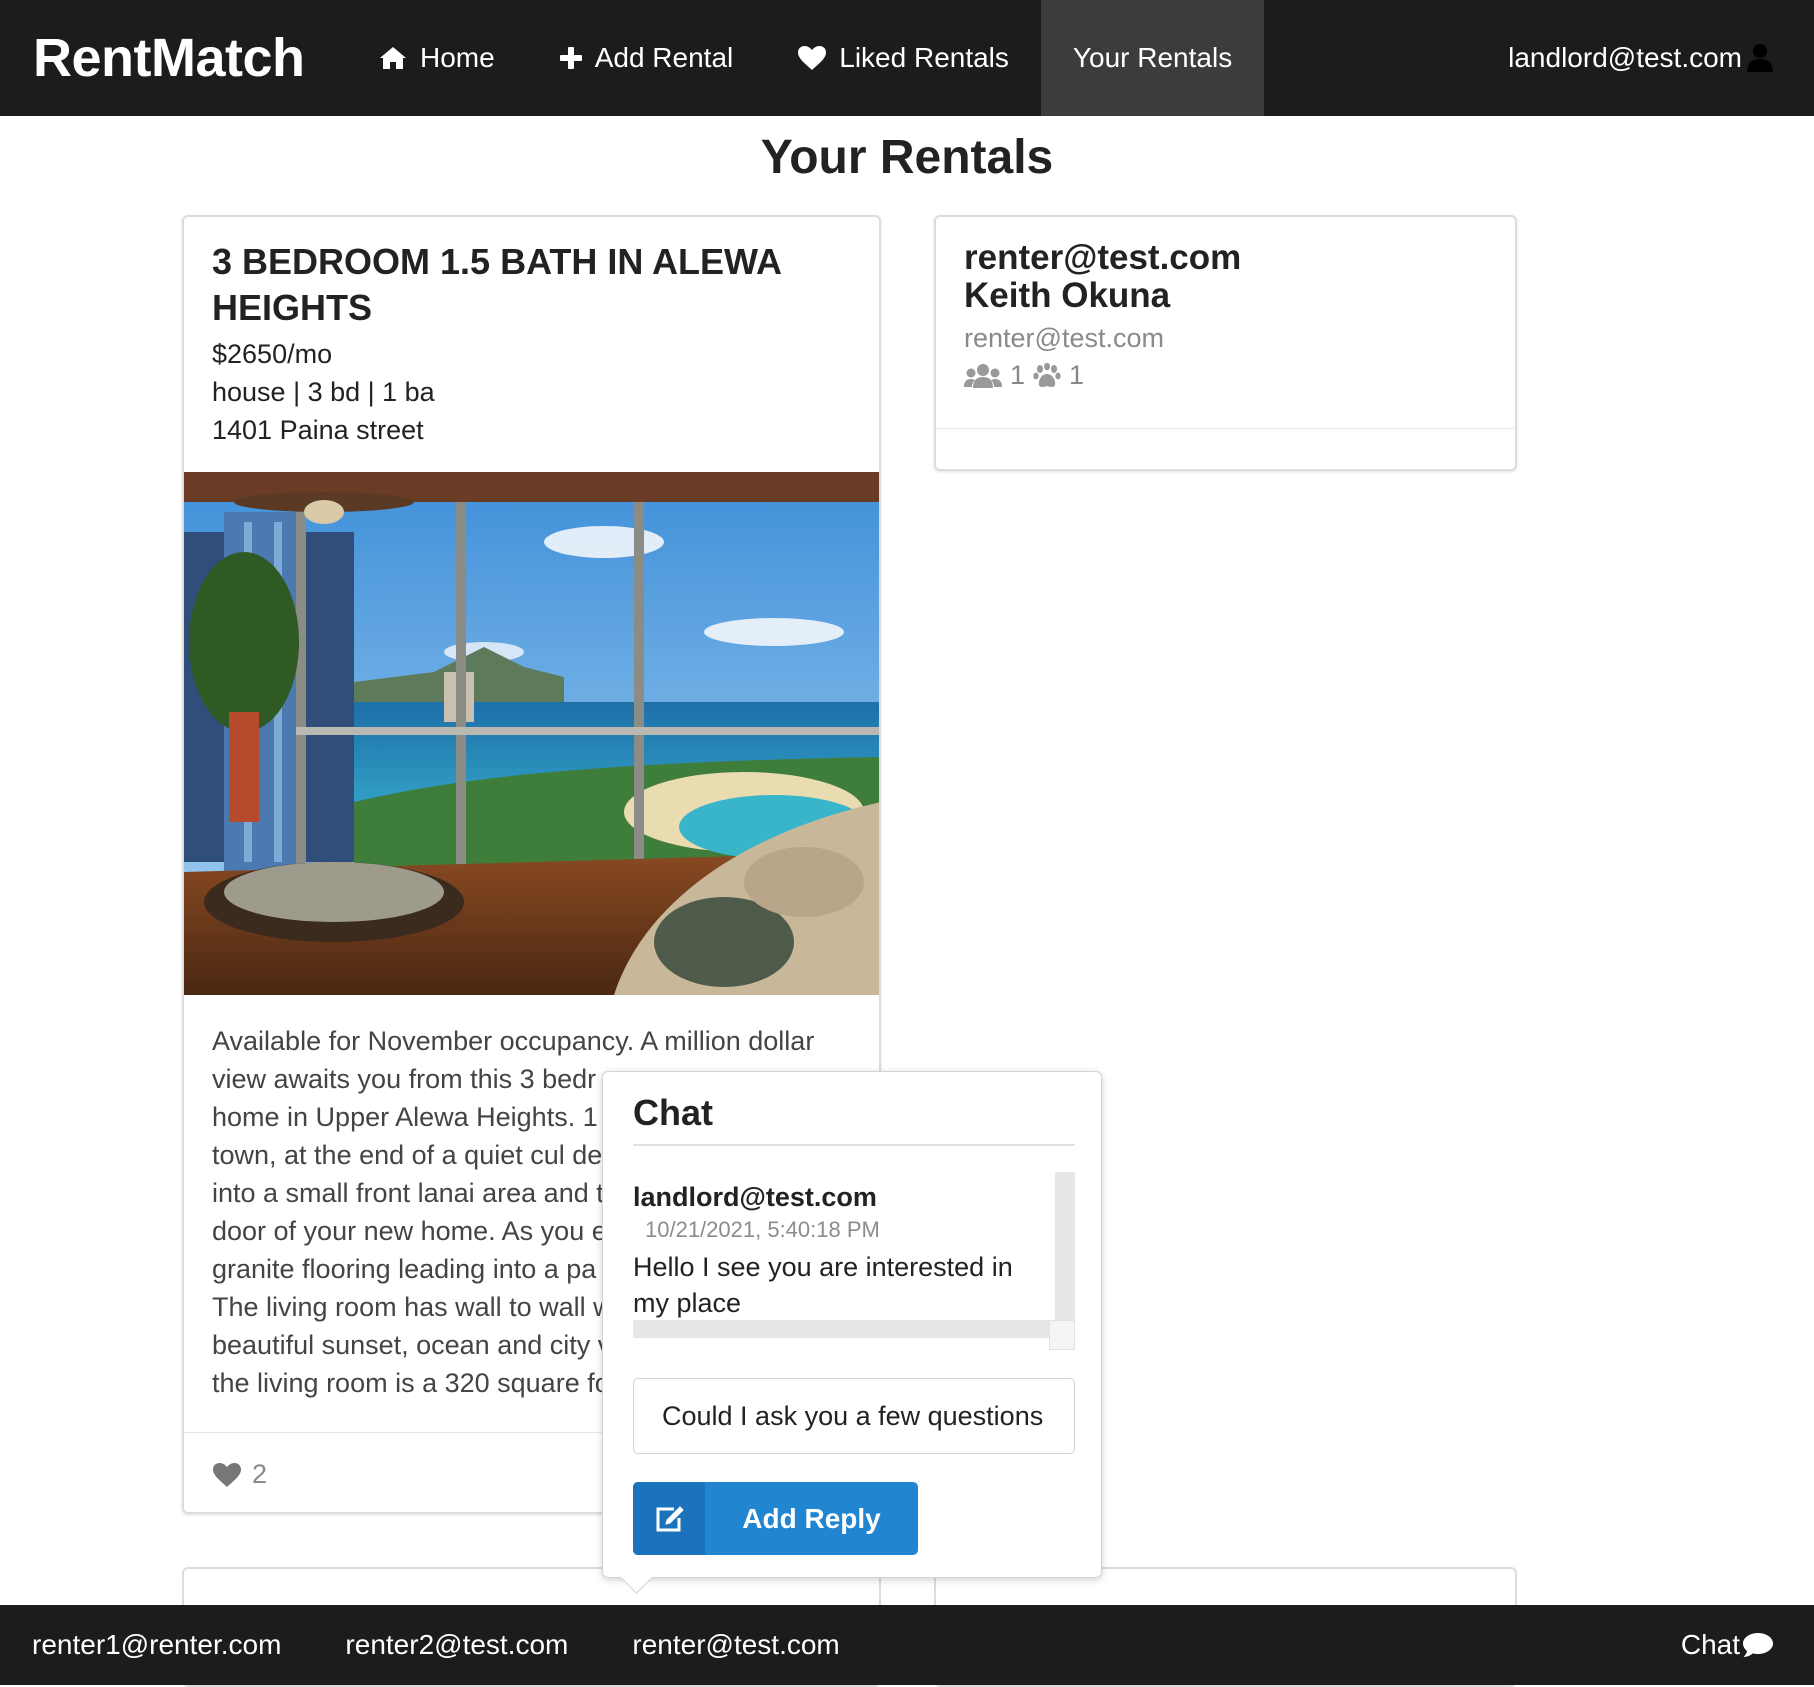  Describe the element at coordinates (1018, 375) in the screenshot. I see `occupants-count: 1` at that location.